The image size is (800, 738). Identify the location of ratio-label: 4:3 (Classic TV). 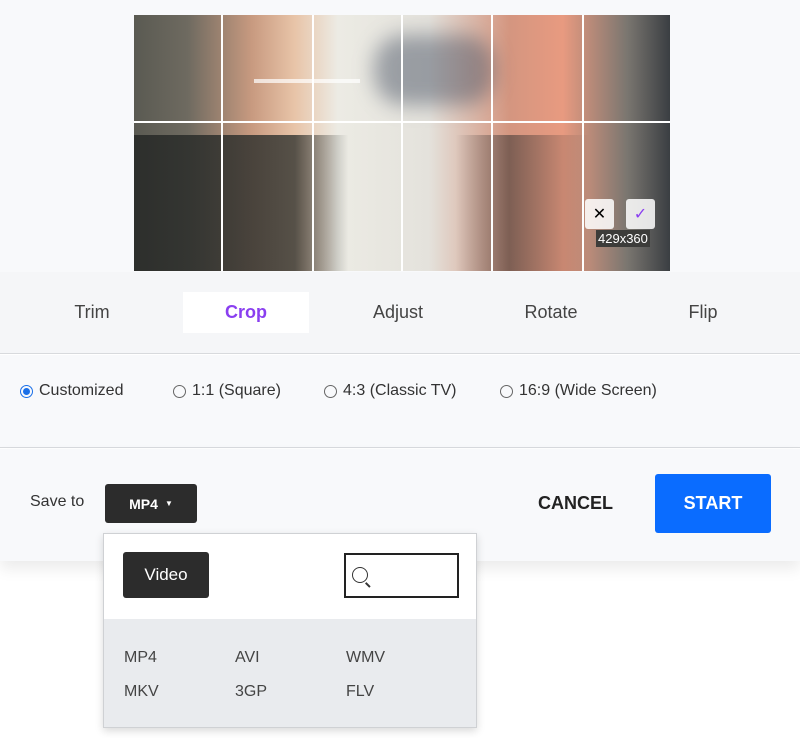
(400, 390).